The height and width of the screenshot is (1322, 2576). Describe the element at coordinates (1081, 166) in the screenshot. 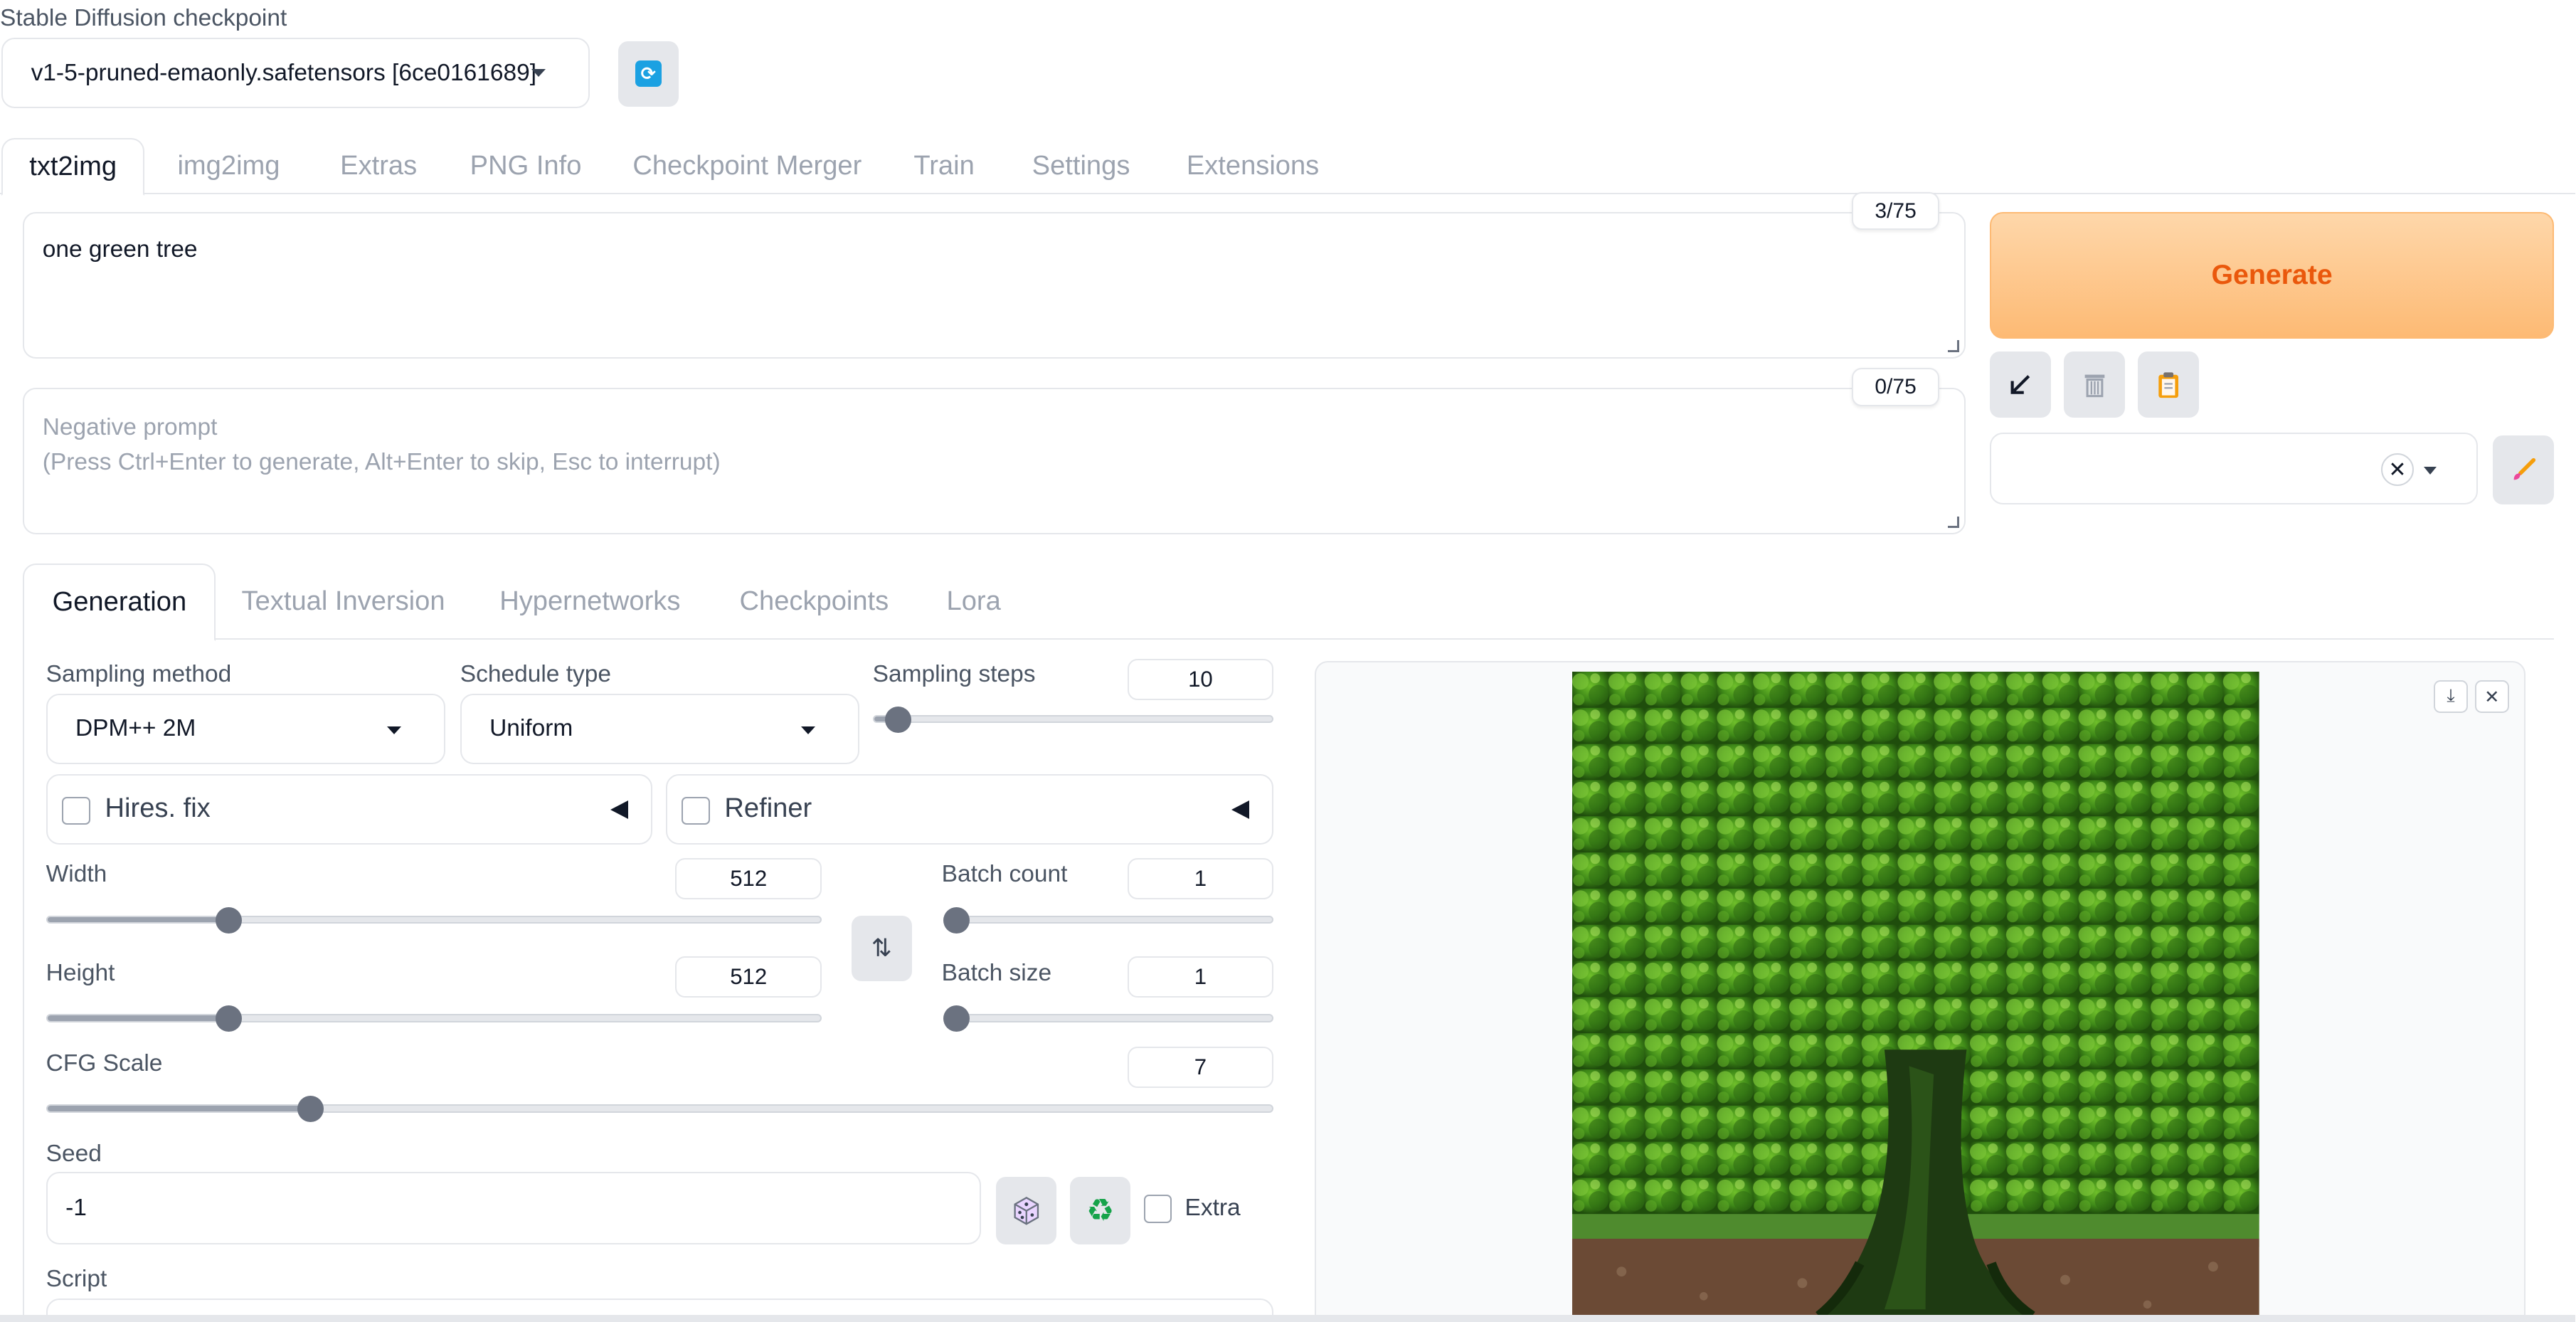

I see `tab-settings: Settings` at that location.